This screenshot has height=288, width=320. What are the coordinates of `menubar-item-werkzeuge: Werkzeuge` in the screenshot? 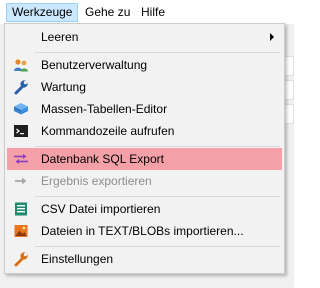 It's located at (42, 12).